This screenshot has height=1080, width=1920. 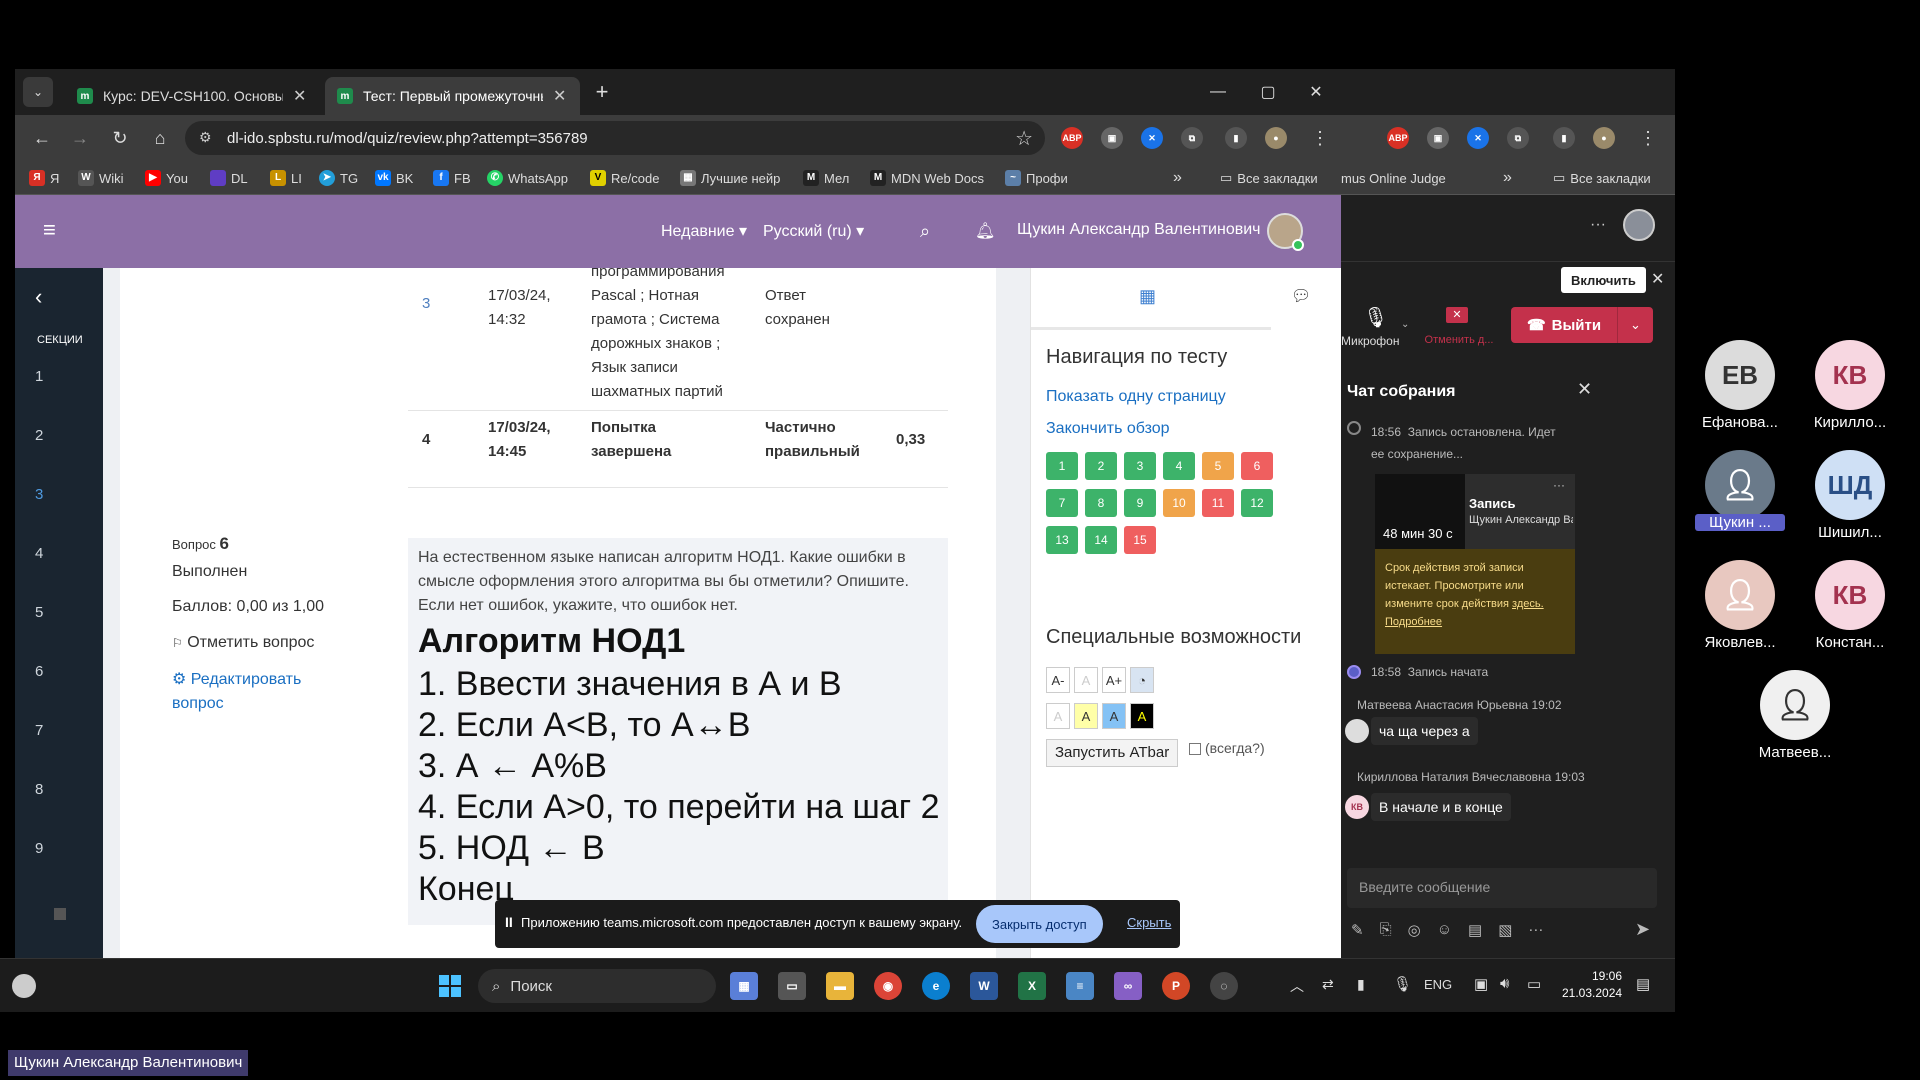 What do you see at coordinates (1268, 92) in the screenshot?
I see `maximize-button: ▢` at bounding box center [1268, 92].